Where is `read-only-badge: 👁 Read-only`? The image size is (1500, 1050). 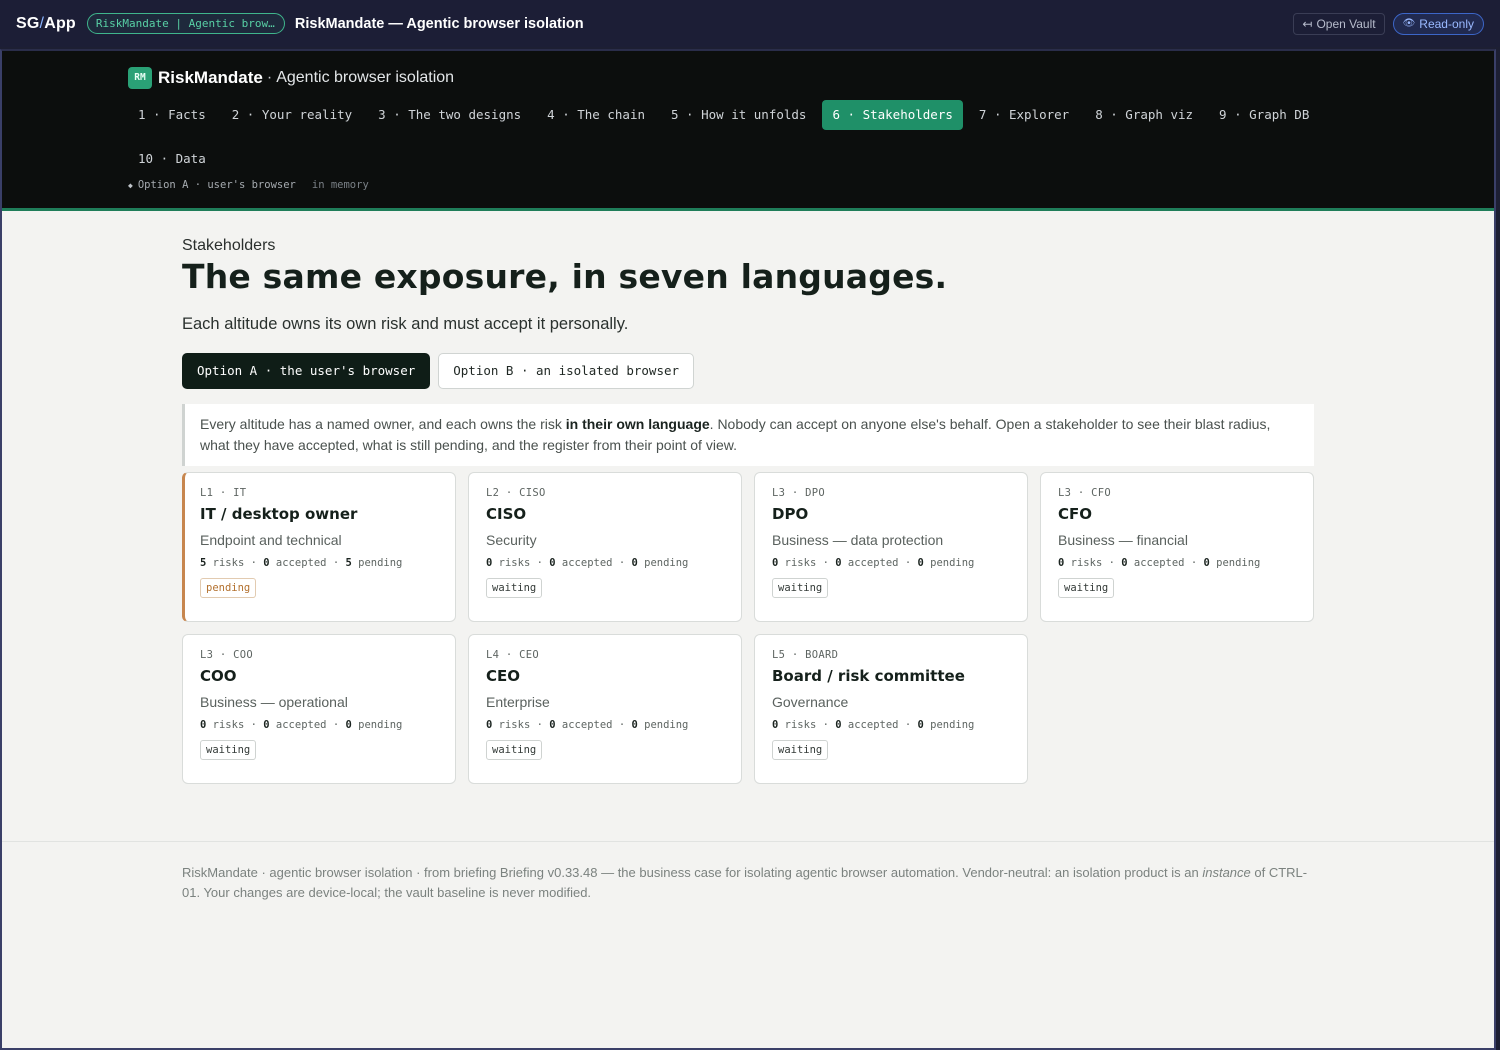
read-only-badge: 👁 Read-only is located at coordinates (1438, 23).